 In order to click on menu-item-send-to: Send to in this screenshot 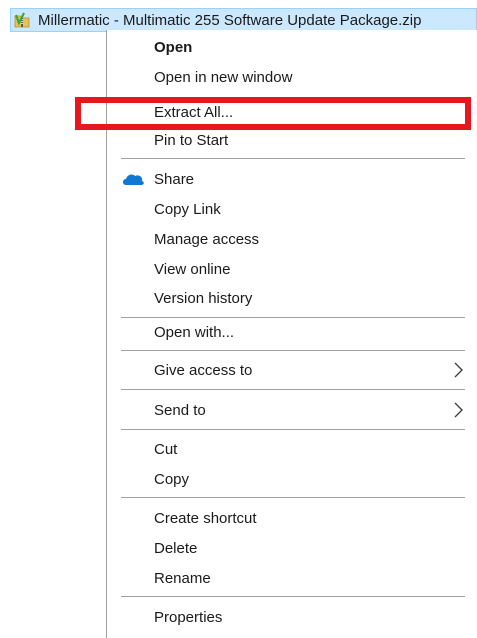, I will do `click(292, 410)`.